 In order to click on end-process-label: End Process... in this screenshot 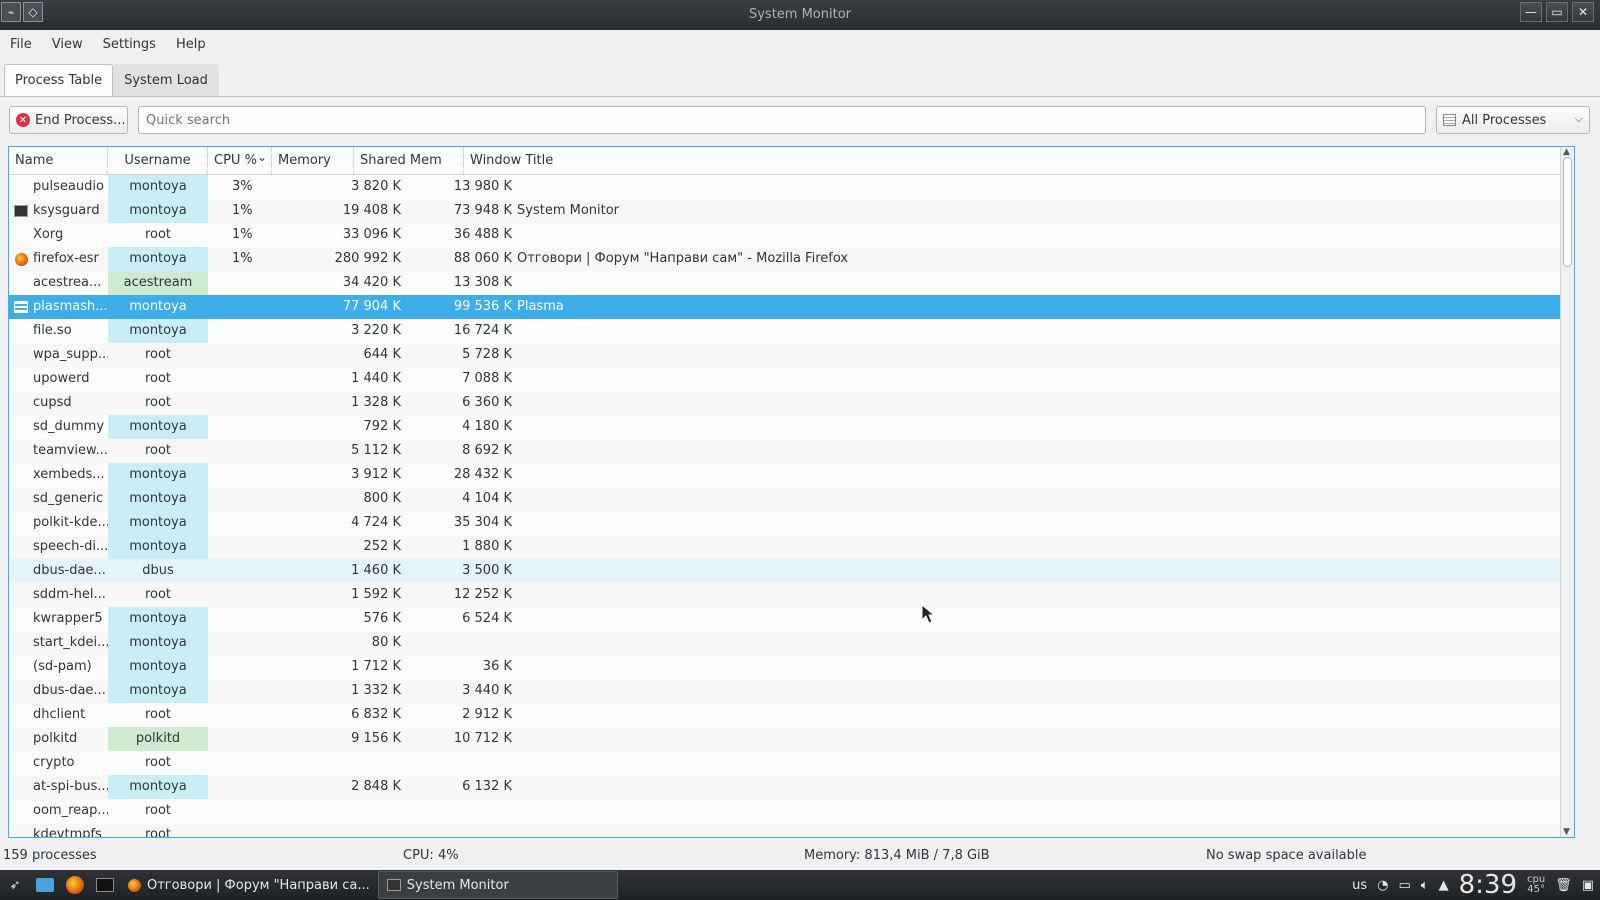, I will do `click(80, 120)`.